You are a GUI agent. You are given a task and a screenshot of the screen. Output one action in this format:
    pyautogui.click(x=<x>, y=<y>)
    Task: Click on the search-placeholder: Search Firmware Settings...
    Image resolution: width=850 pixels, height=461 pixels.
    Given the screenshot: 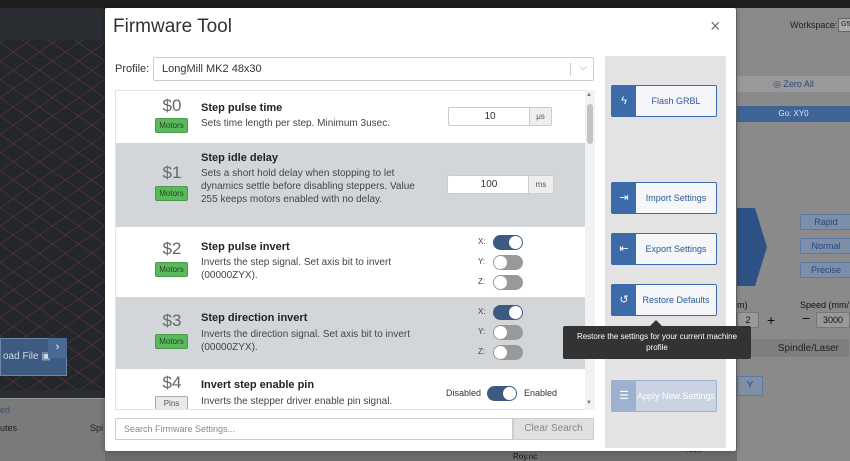 What is the action you would take?
    pyautogui.click(x=180, y=429)
    